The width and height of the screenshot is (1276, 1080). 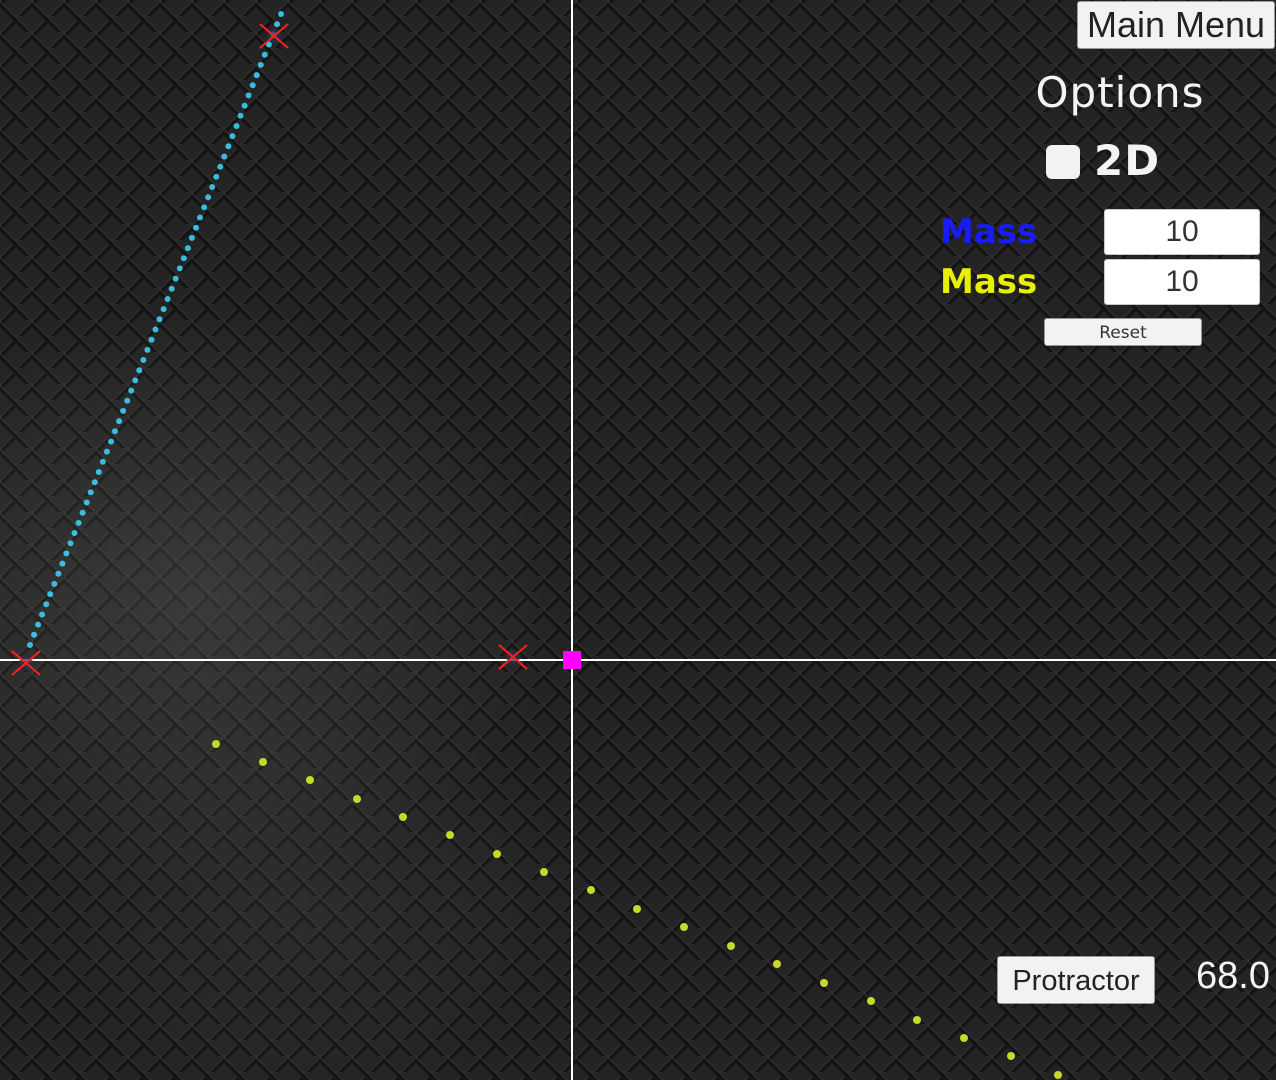 What do you see at coordinates (1076, 980) in the screenshot?
I see `protractor-button: Protractor` at bounding box center [1076, 980].